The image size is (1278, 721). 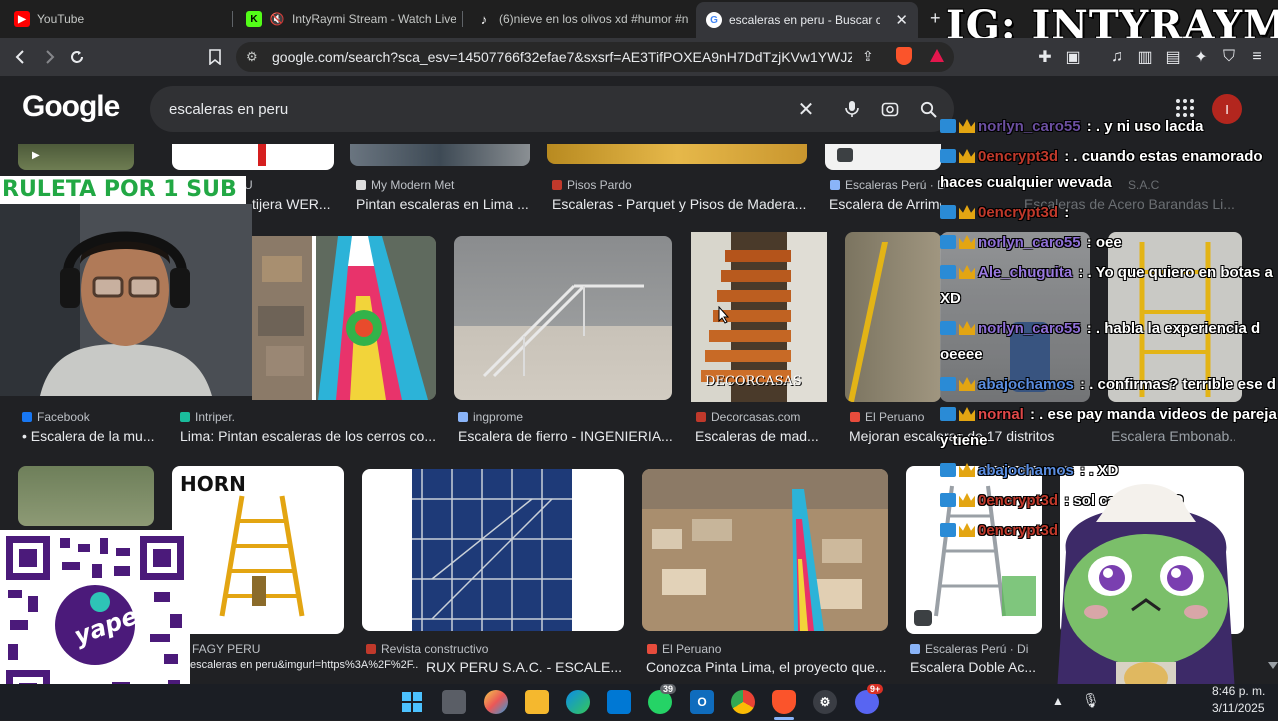 I want to click on back-button, so click(x=21, y=57).